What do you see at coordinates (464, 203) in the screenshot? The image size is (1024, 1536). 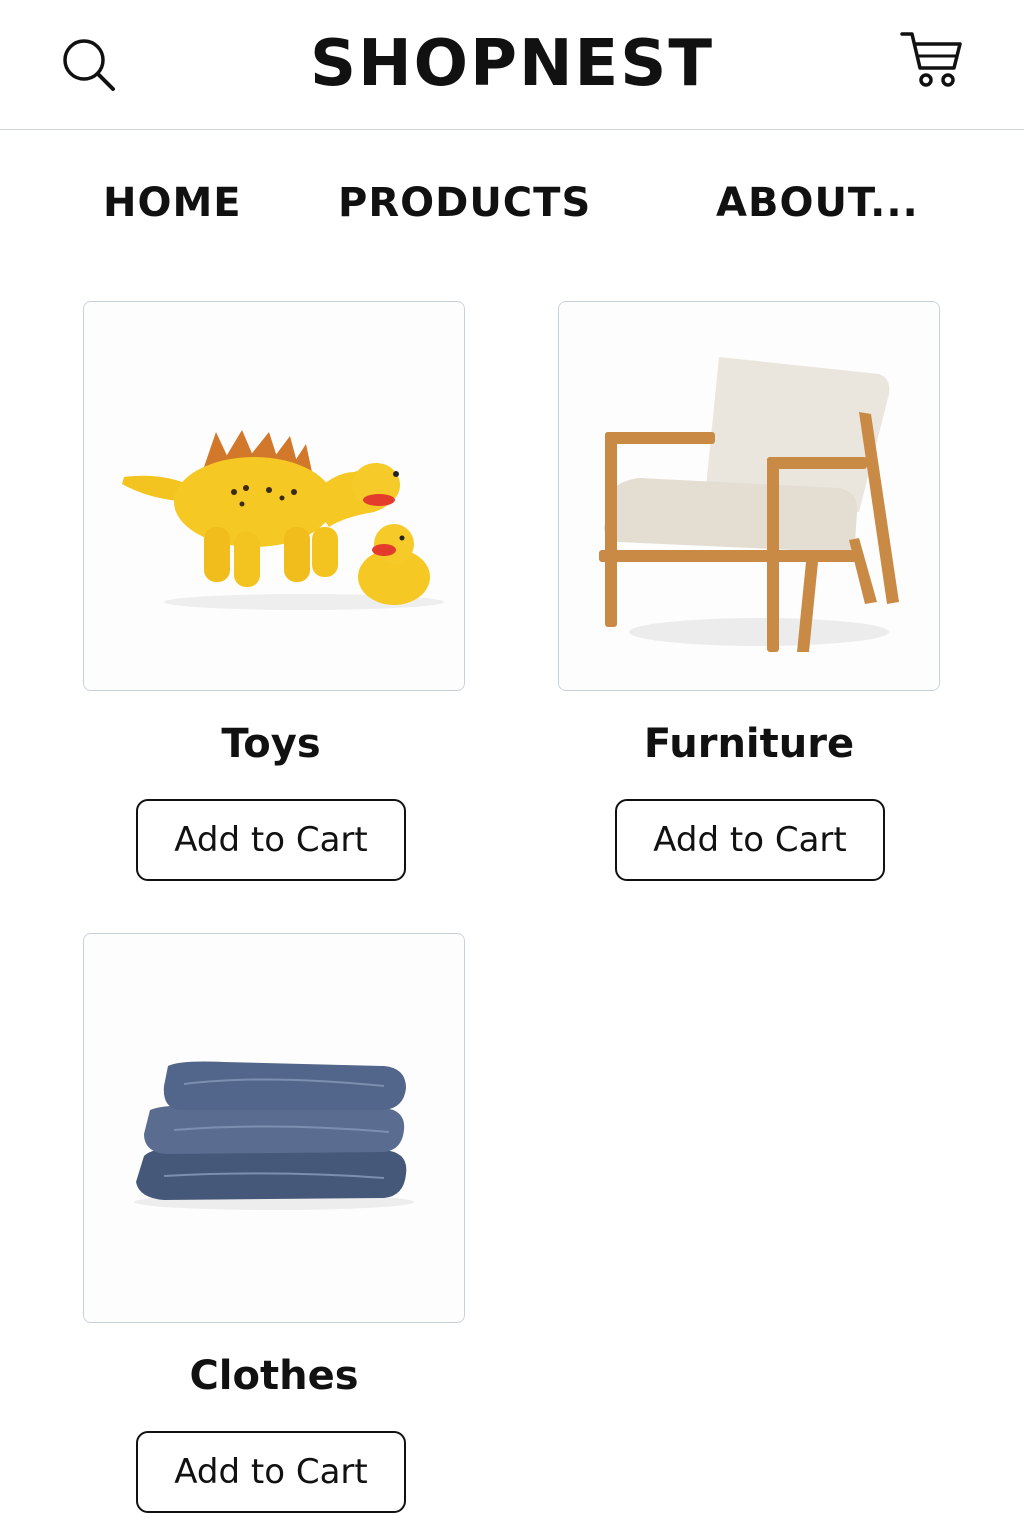 I see `nav-products: PRODUCTS` at bounding box center [464, 203].